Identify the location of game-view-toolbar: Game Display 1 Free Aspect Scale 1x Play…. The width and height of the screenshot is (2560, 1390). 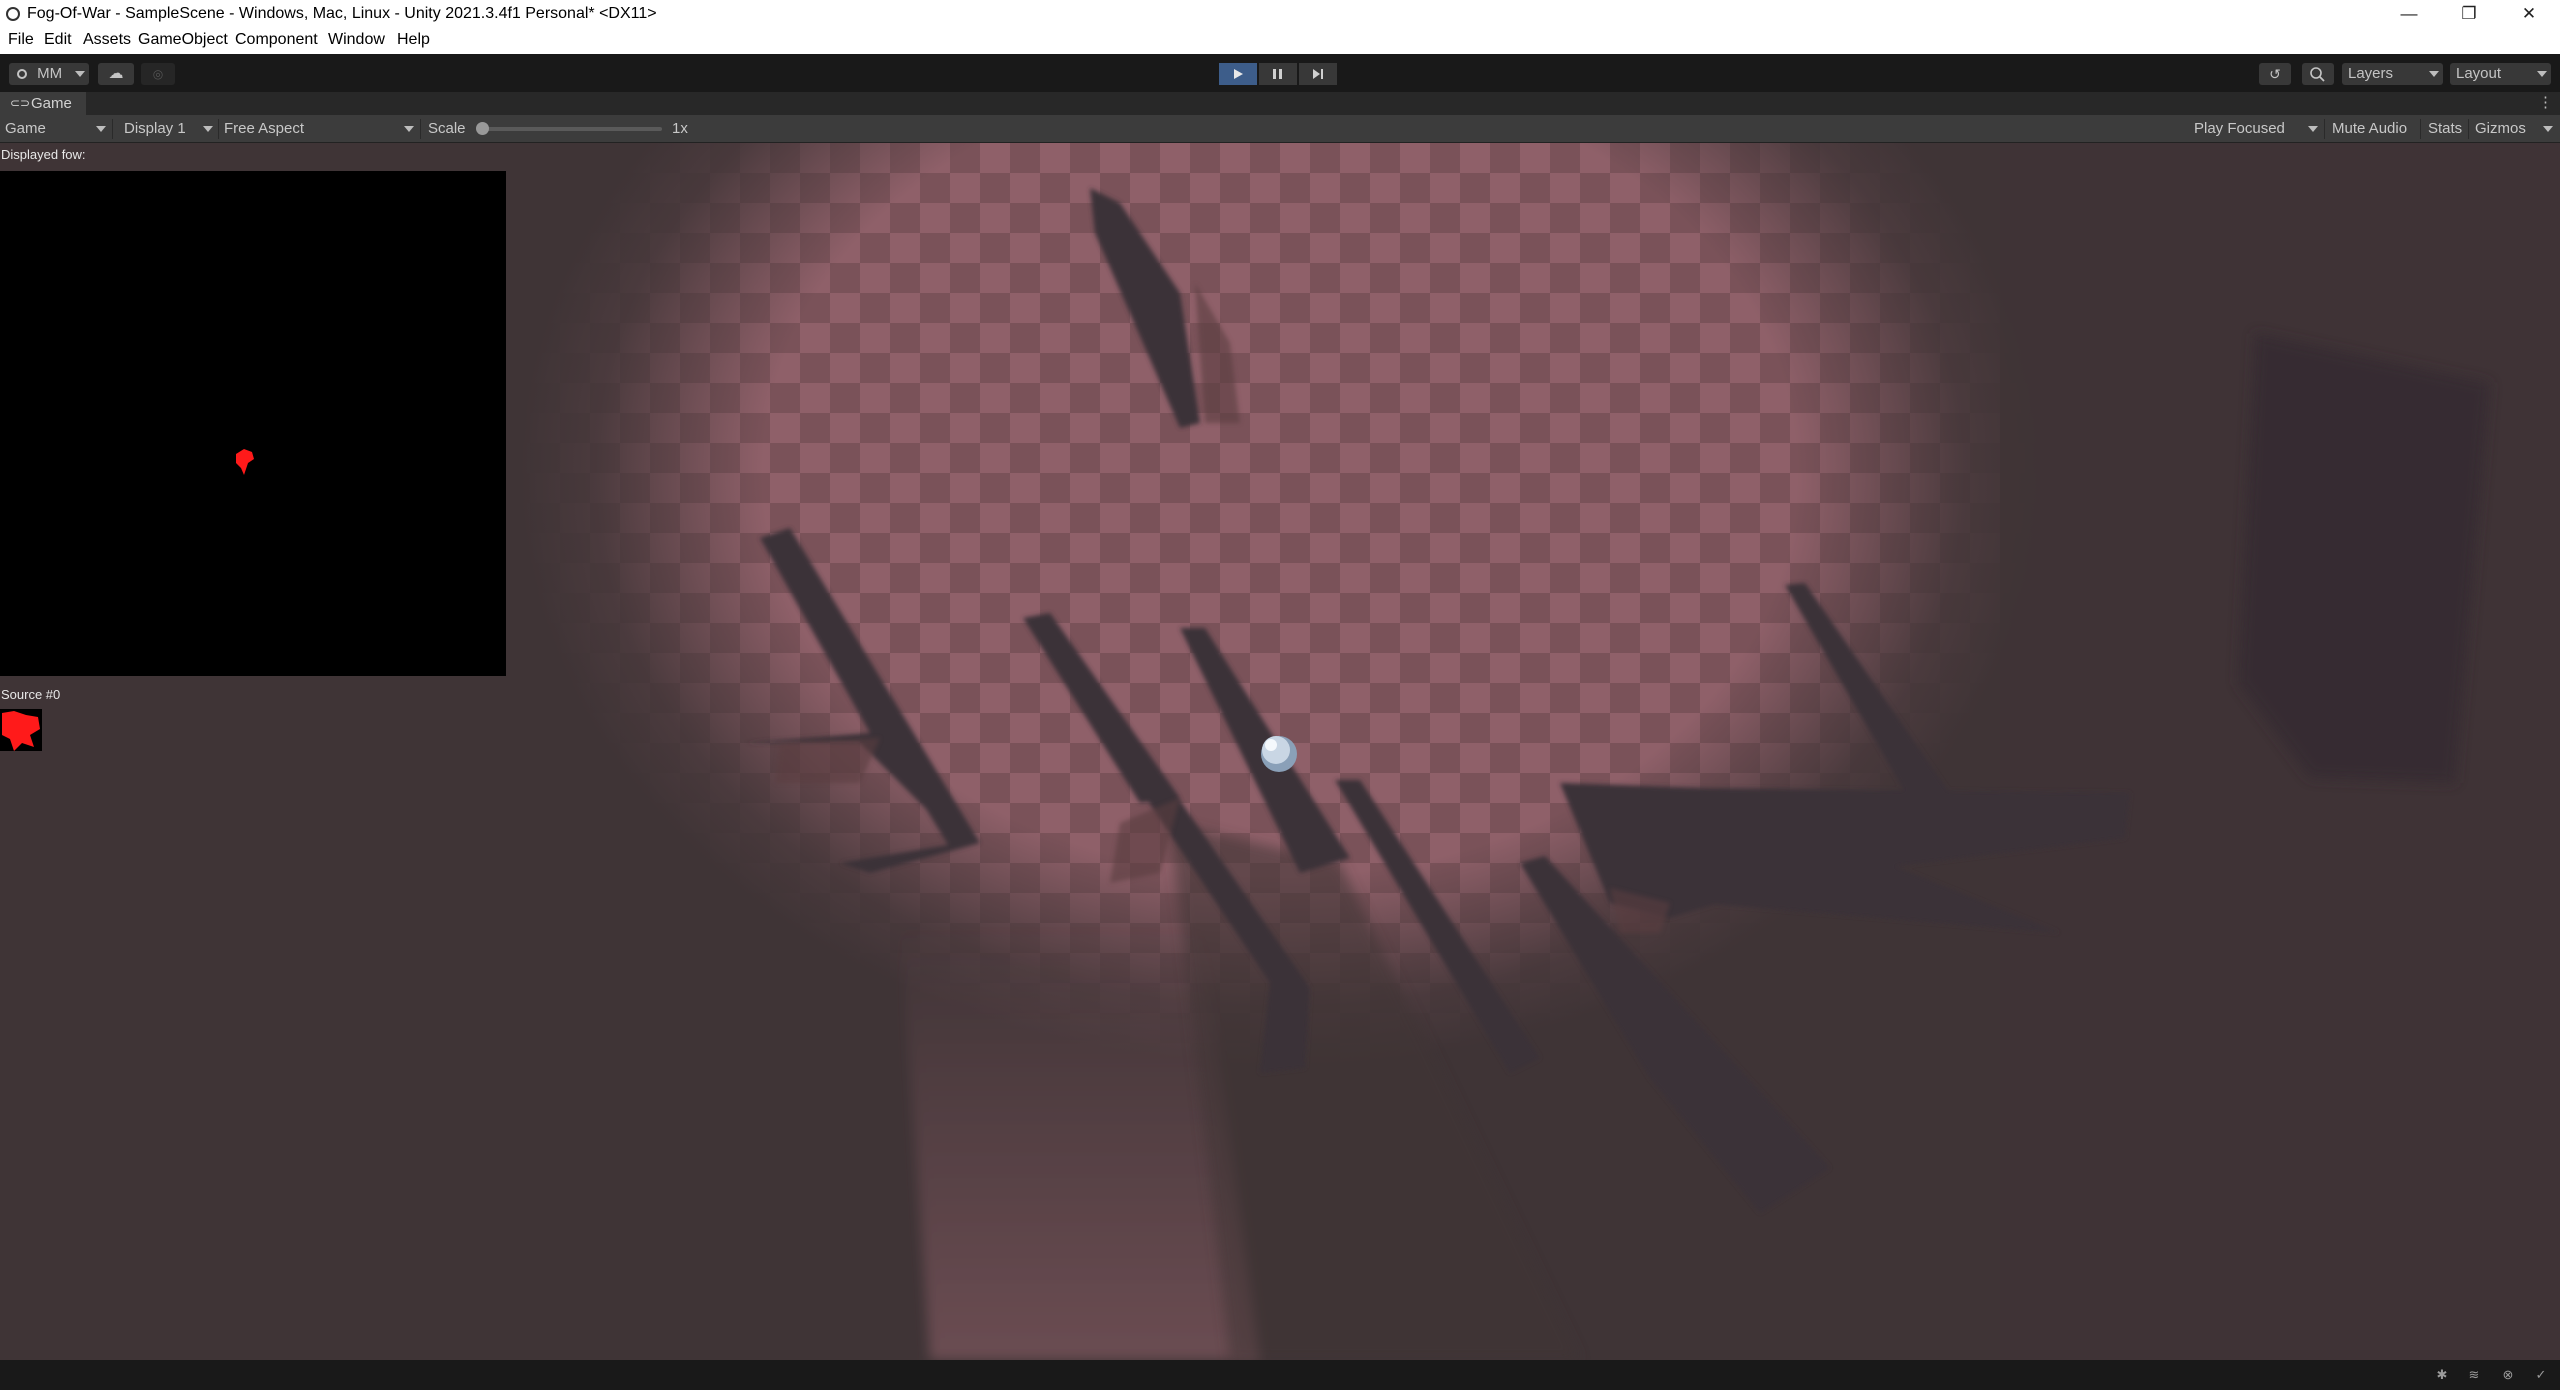
(1280, 129).